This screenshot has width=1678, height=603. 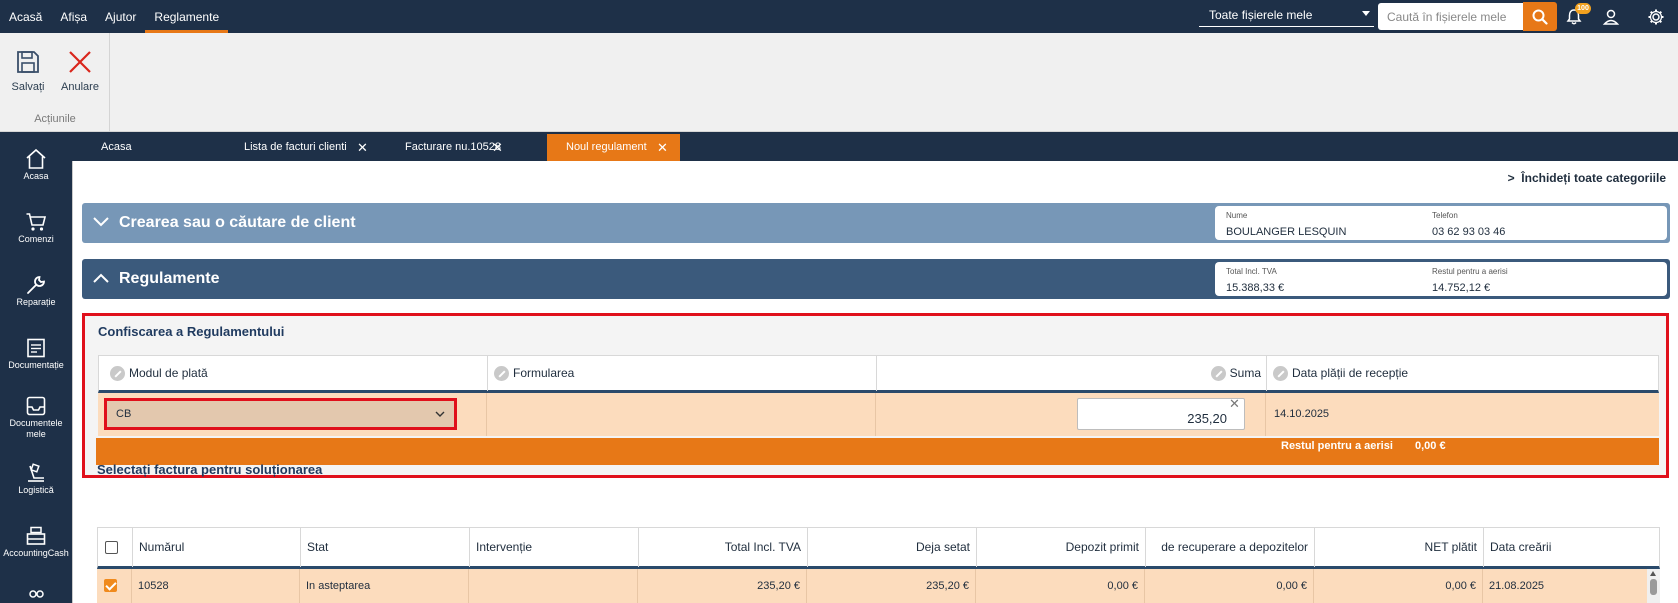 What do you see at coordinates (385, 547) in the screenshot?
I see `column-status: Stat` at bounding box center [385, 547].